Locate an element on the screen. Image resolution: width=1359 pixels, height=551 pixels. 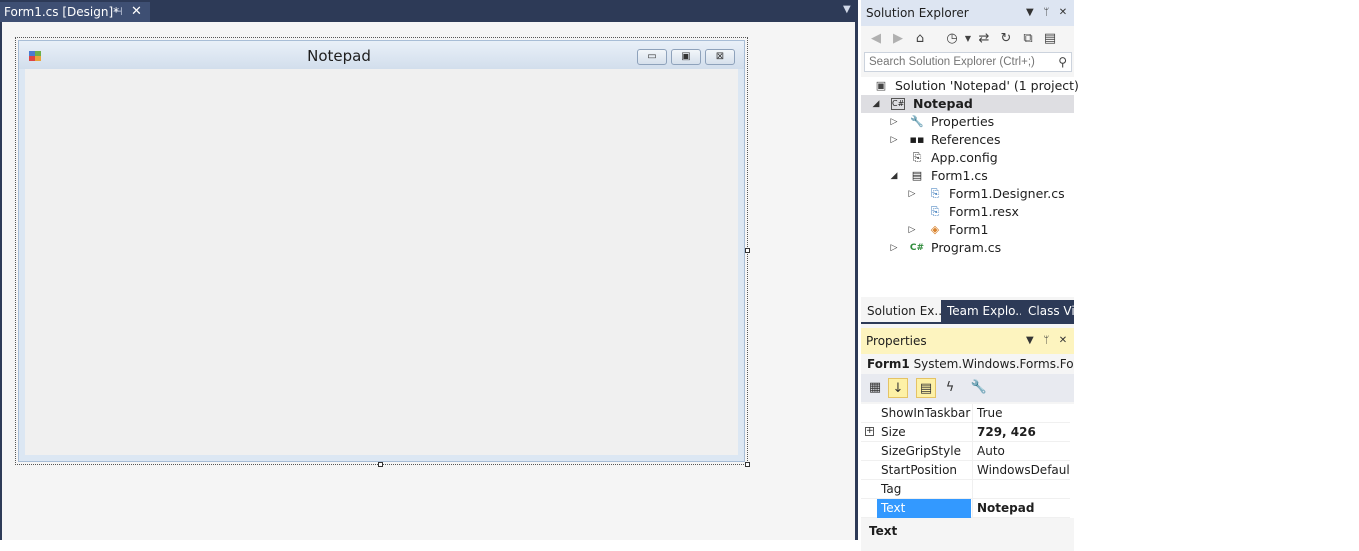
home-icon: ⌂ is located at coordinates (920, 39).